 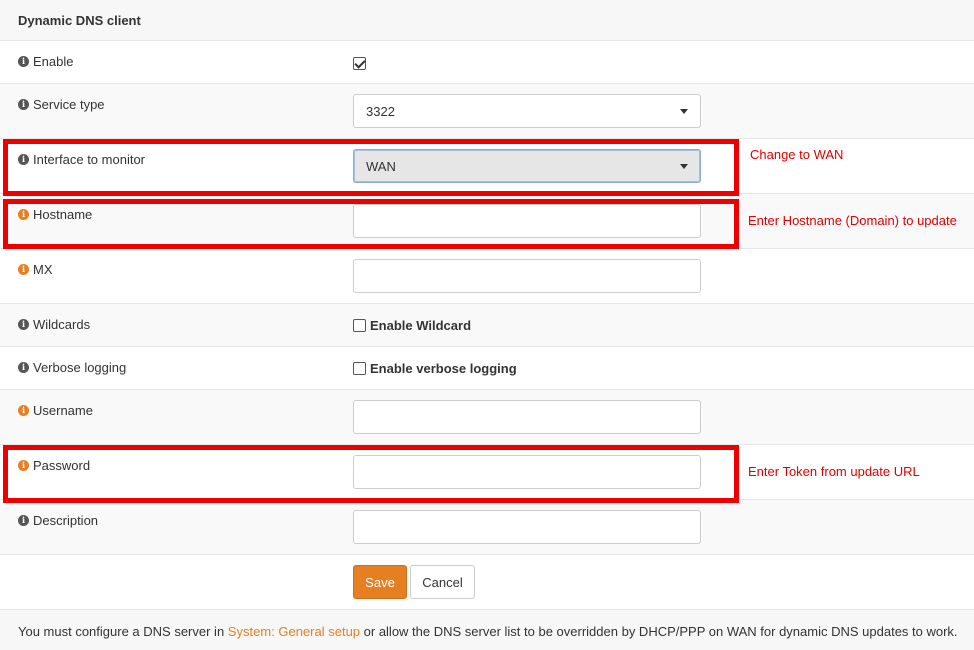 What do you see at coordinates (58, 520) in the screenshot?
I see `label-description: i Description` at bounding box center [58, 520].